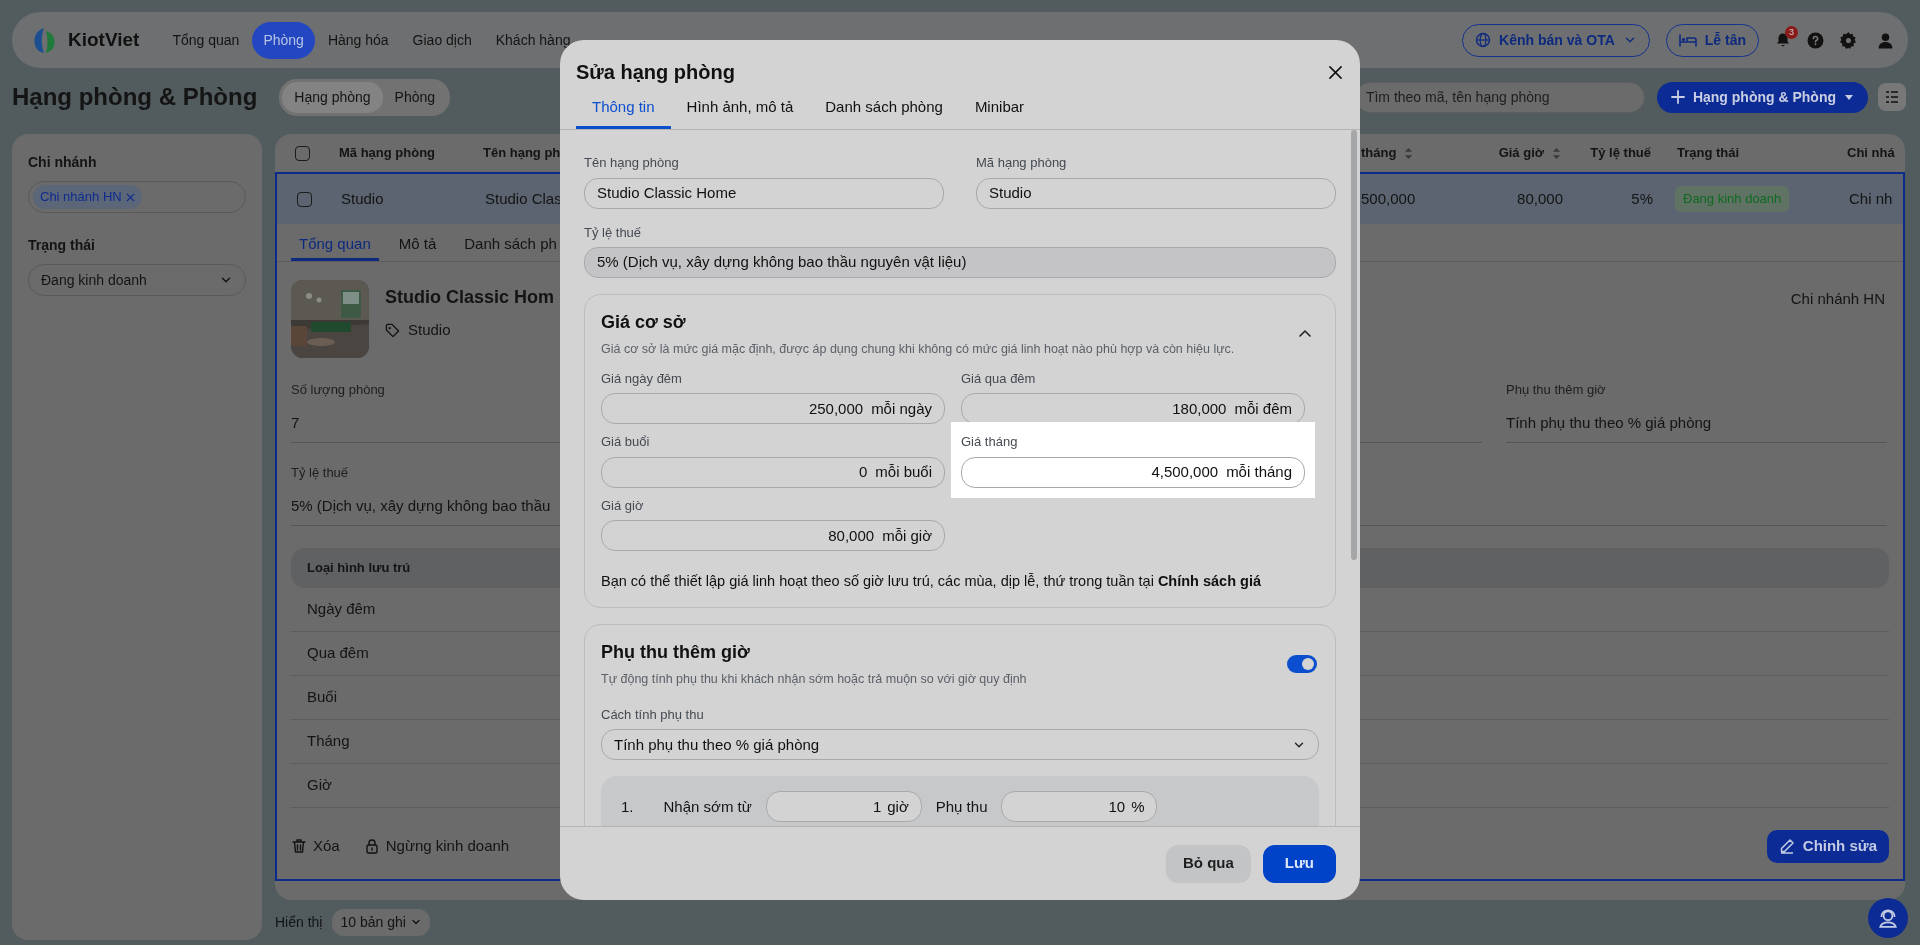 The height and width of the screenshot is (945, 1920). What do you see at coordinates (814, 679) in the screenshot?
I see `section-description: Tự động tính phụ thu khi khách nhận sớm hoặc trả muộn so với giờ quy định` at bounding box center [814, 679].